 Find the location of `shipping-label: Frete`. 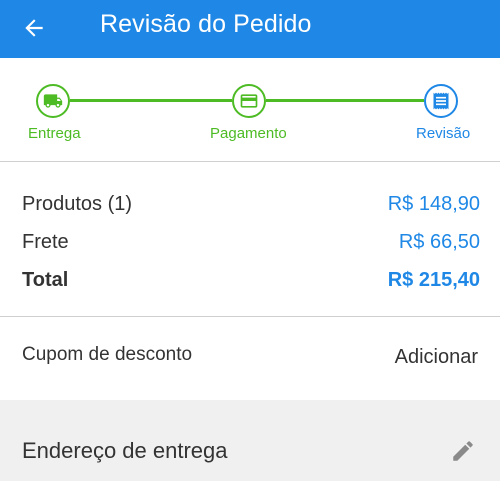

shipping-label: Frete is located at coordinates (45, 241).